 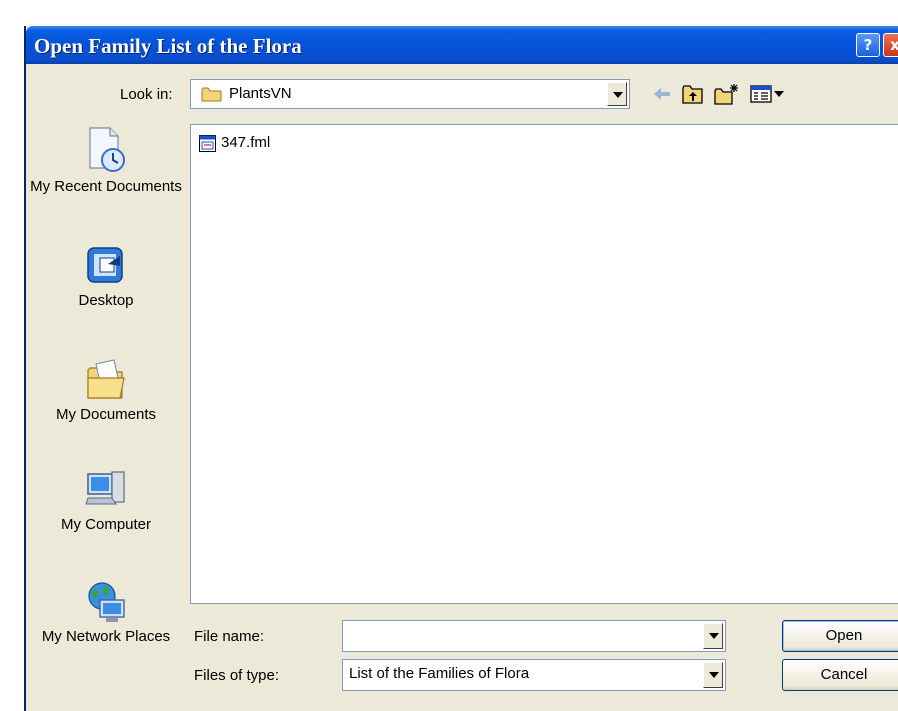 What do you see at coordinates (260, 93) in the screenshot?
I see `look-in-value: PlantsVN` at bounding box center [260, 93].